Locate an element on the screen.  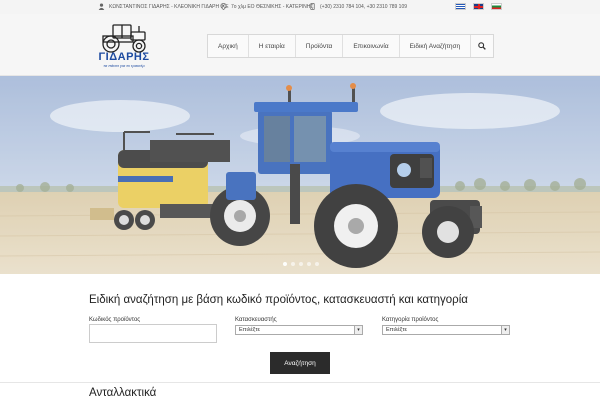
address-text: 7ο χλμ ΕΟ ΘΕΣΝΙΚΗΣ - ΚΑΤΕΡΙΝΗΣ is located at coordinates (272, 6).